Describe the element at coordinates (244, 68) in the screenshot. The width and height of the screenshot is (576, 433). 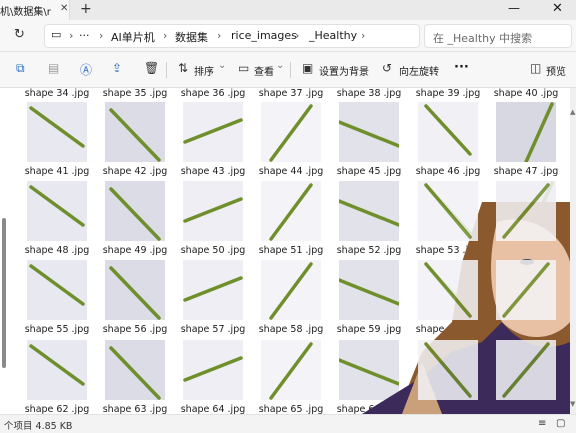
I see `view-icon: ▭` at that location.